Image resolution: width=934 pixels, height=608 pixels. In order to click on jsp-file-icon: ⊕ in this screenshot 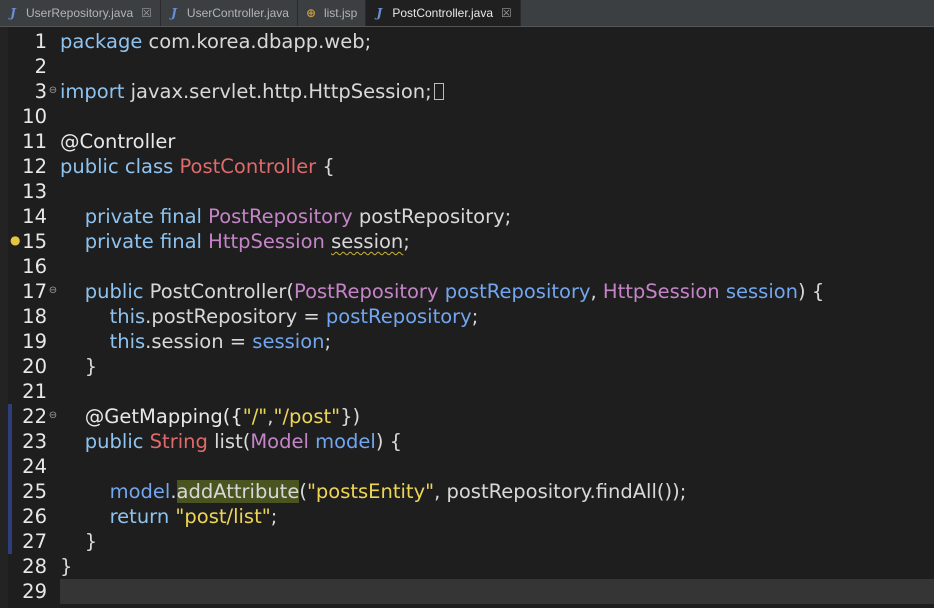, I will do `click(310, 13)`.